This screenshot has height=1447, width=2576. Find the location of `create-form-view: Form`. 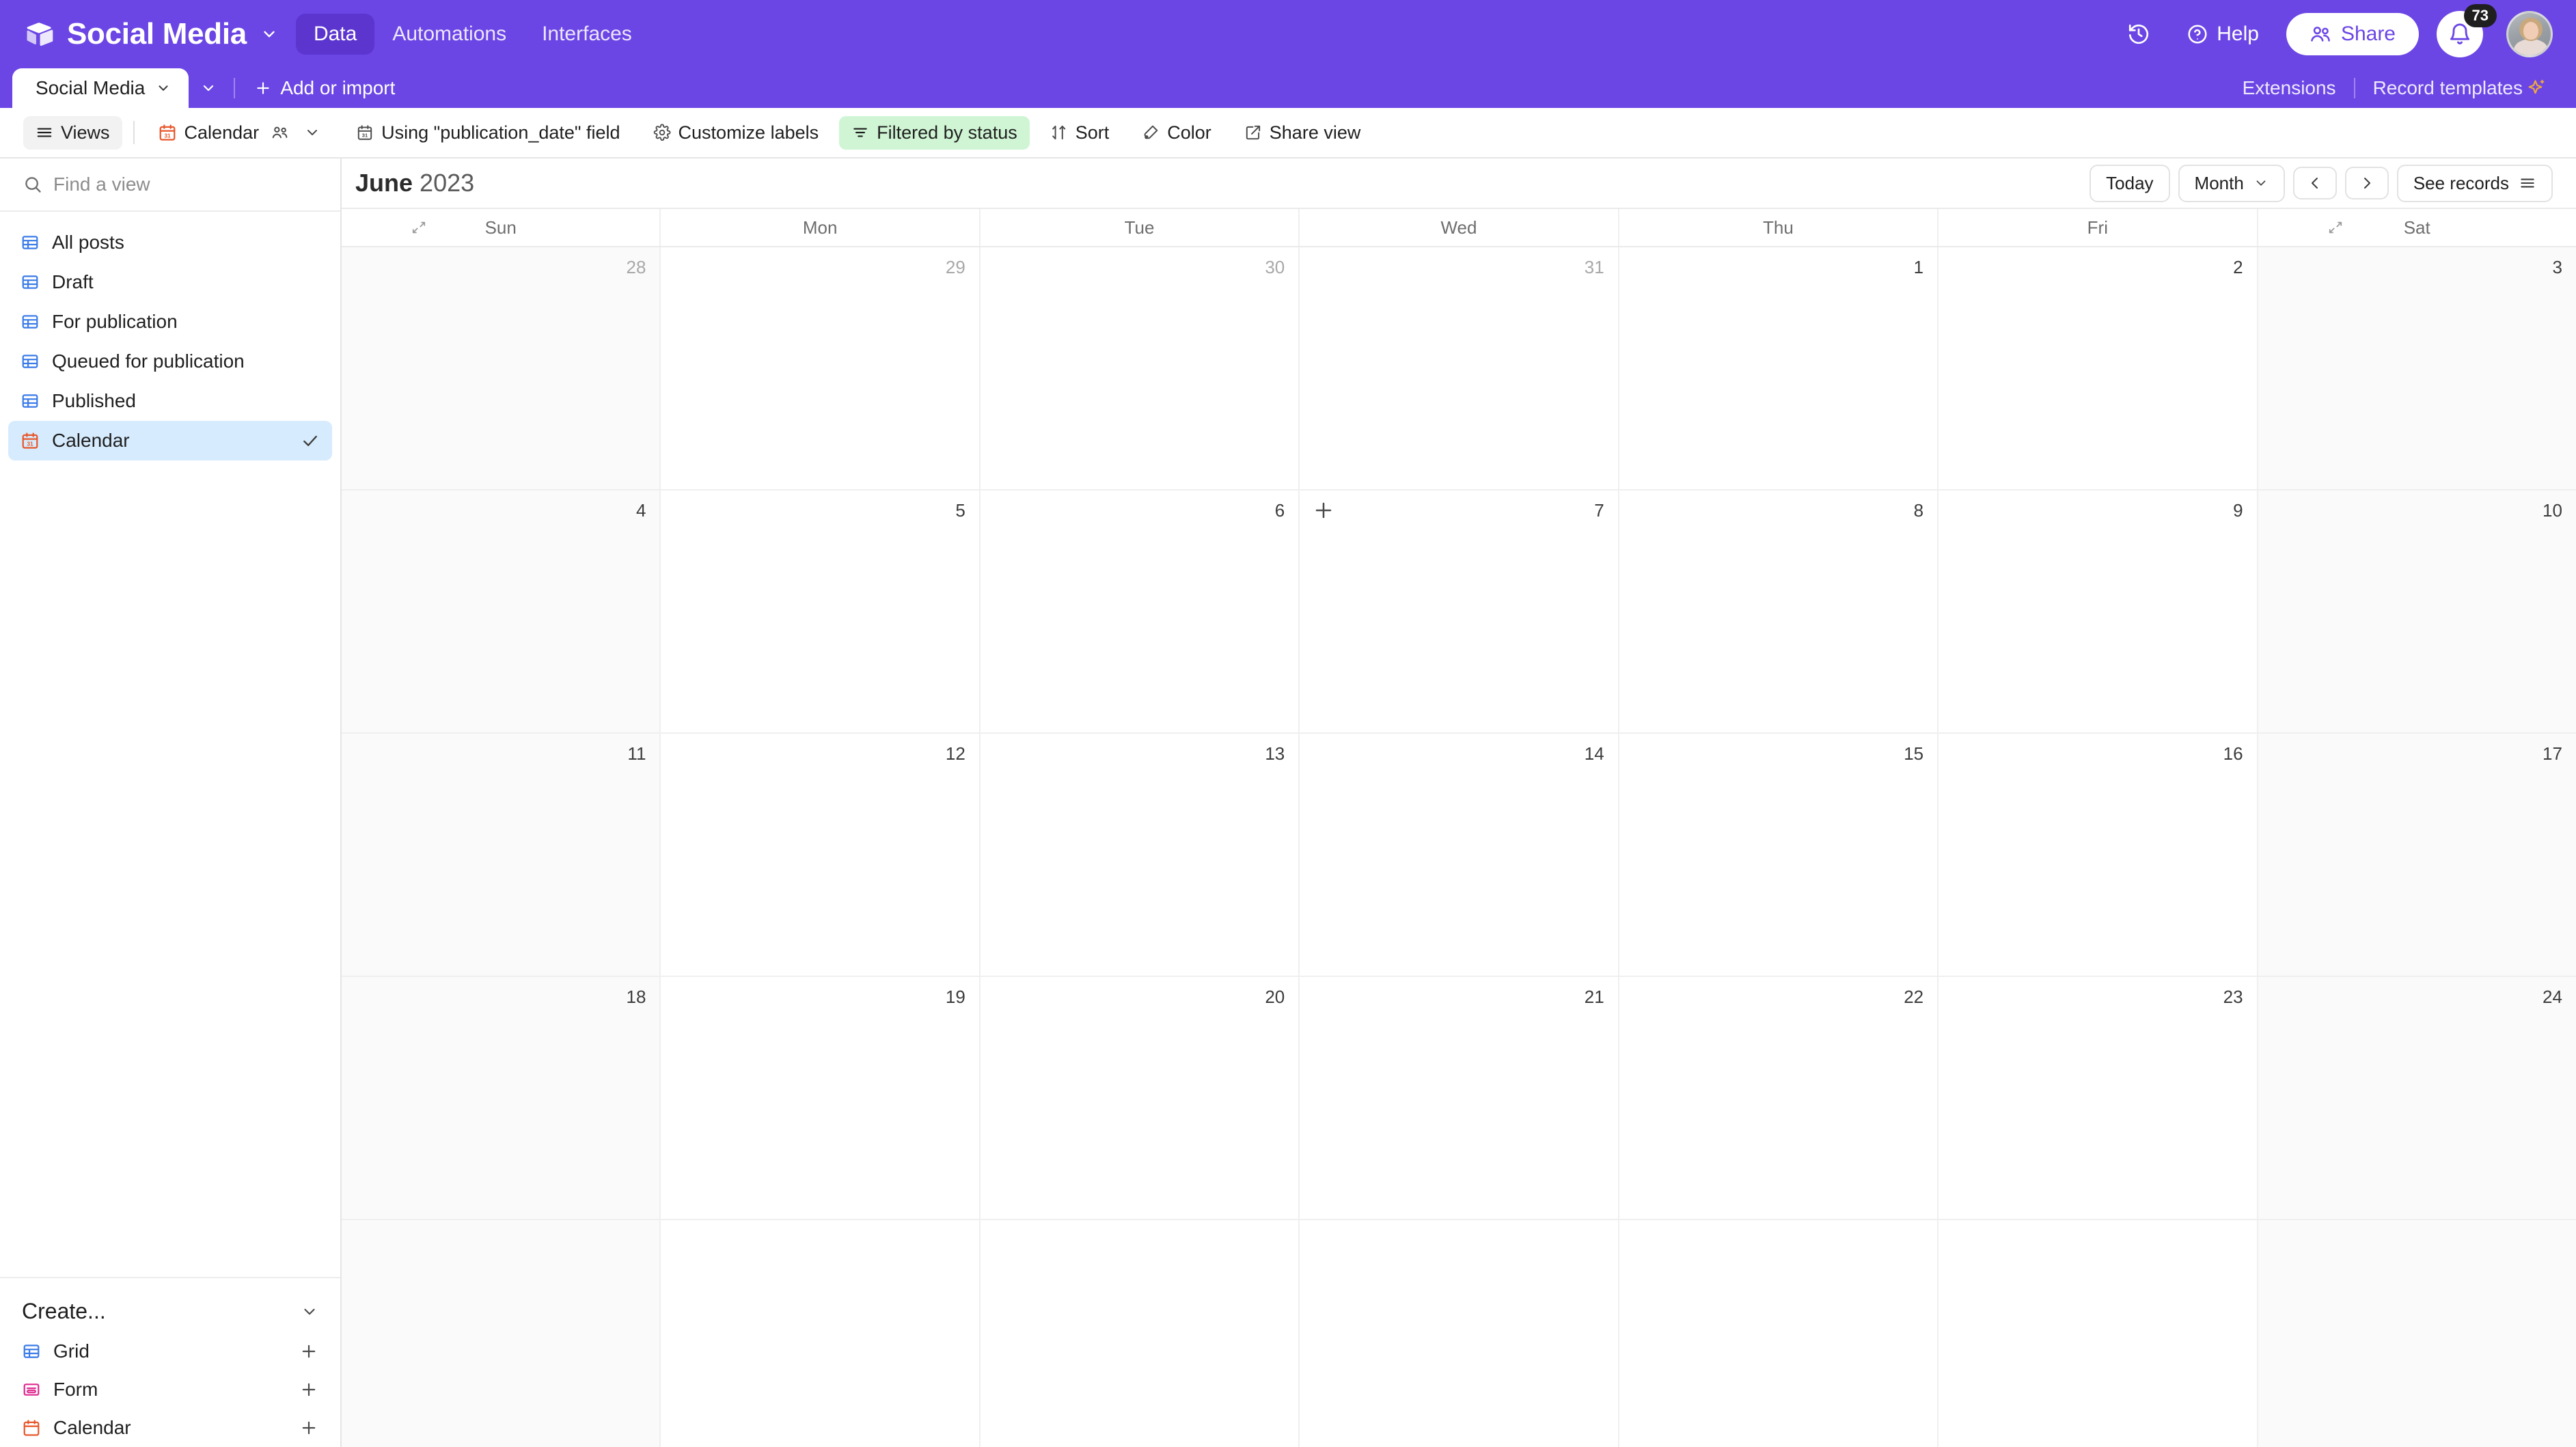

create-form-view: Form is located at coordinates (170, 1390).